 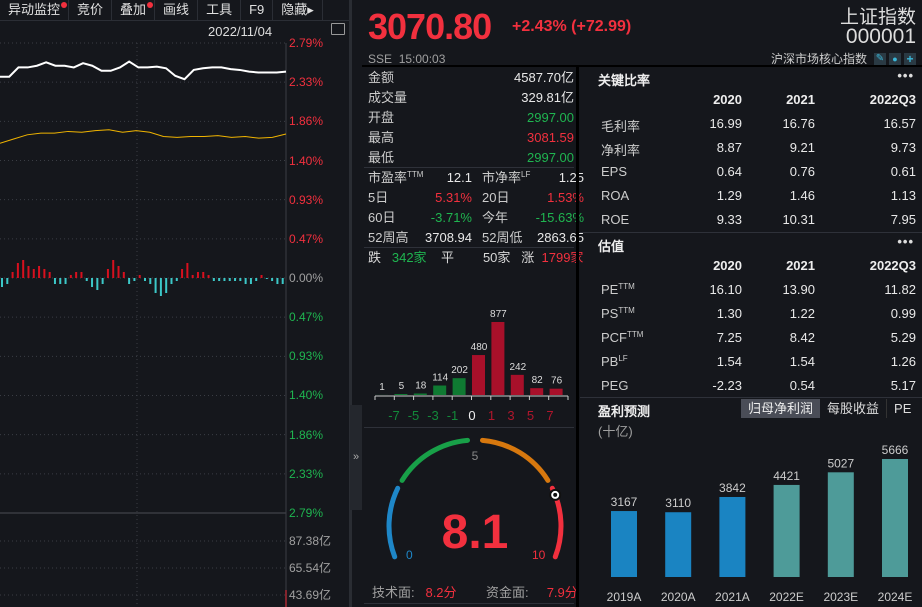 I want to click on change-distribution-chart: 1 5 1811420248087724282 76-7 -5 -3 -1 0 1 3 5 7, so click(x=471, y=366).